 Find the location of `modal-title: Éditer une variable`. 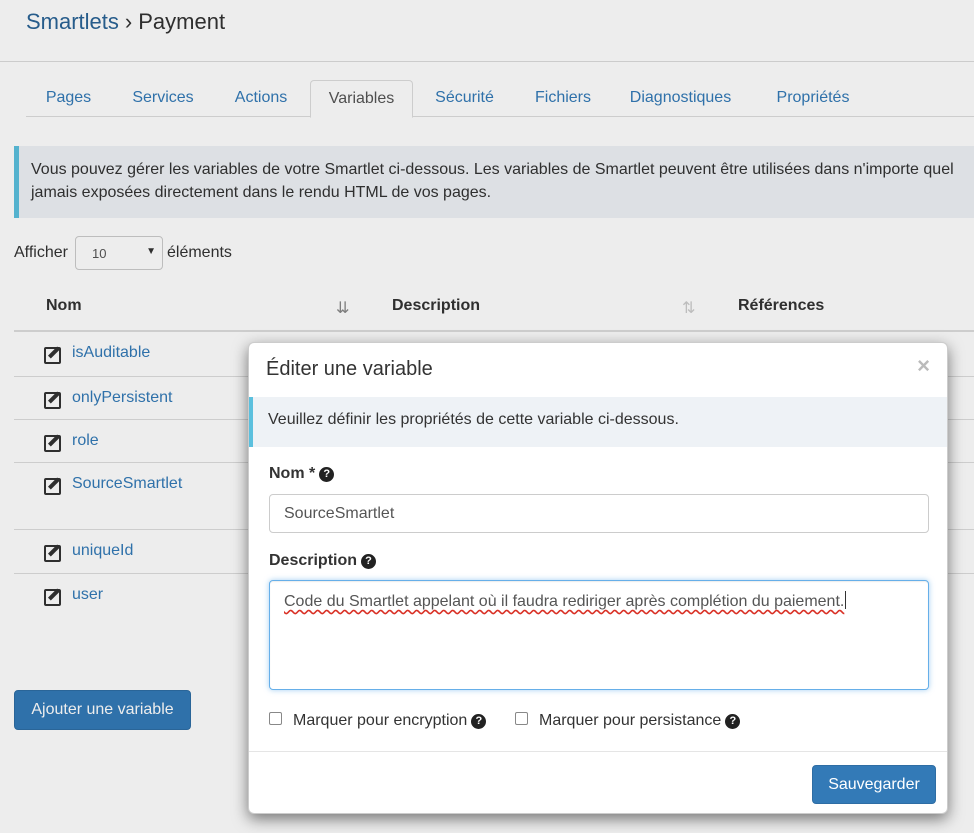

modal-title: Éditer une variable is located at coordinates (349, 369).